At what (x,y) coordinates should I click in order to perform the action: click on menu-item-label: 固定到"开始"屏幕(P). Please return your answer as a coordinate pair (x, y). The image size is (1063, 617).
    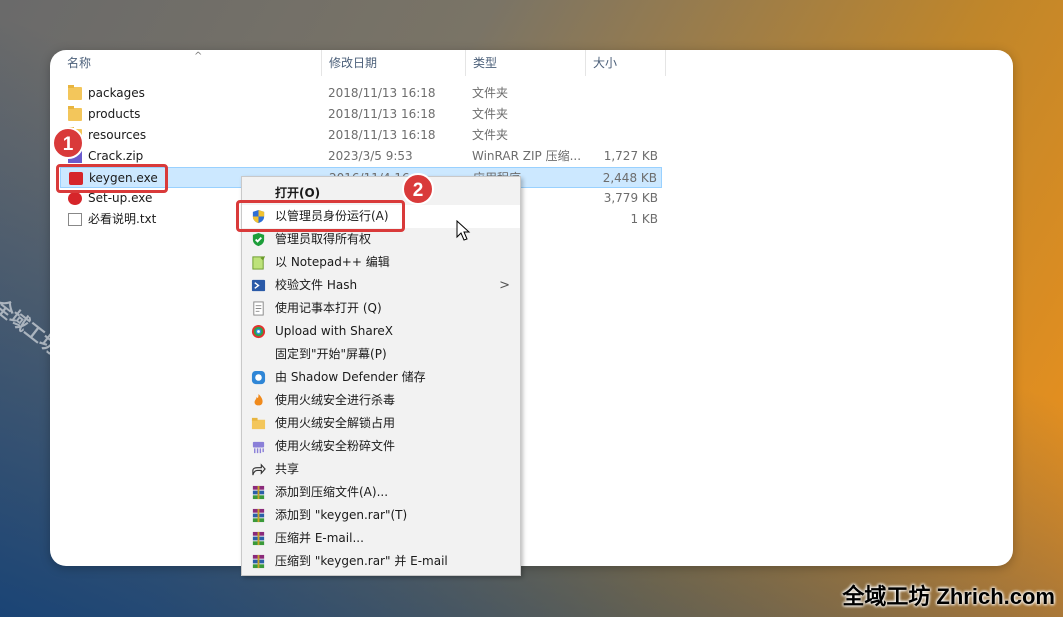
    Looking at the image, I should click on (331, 354).